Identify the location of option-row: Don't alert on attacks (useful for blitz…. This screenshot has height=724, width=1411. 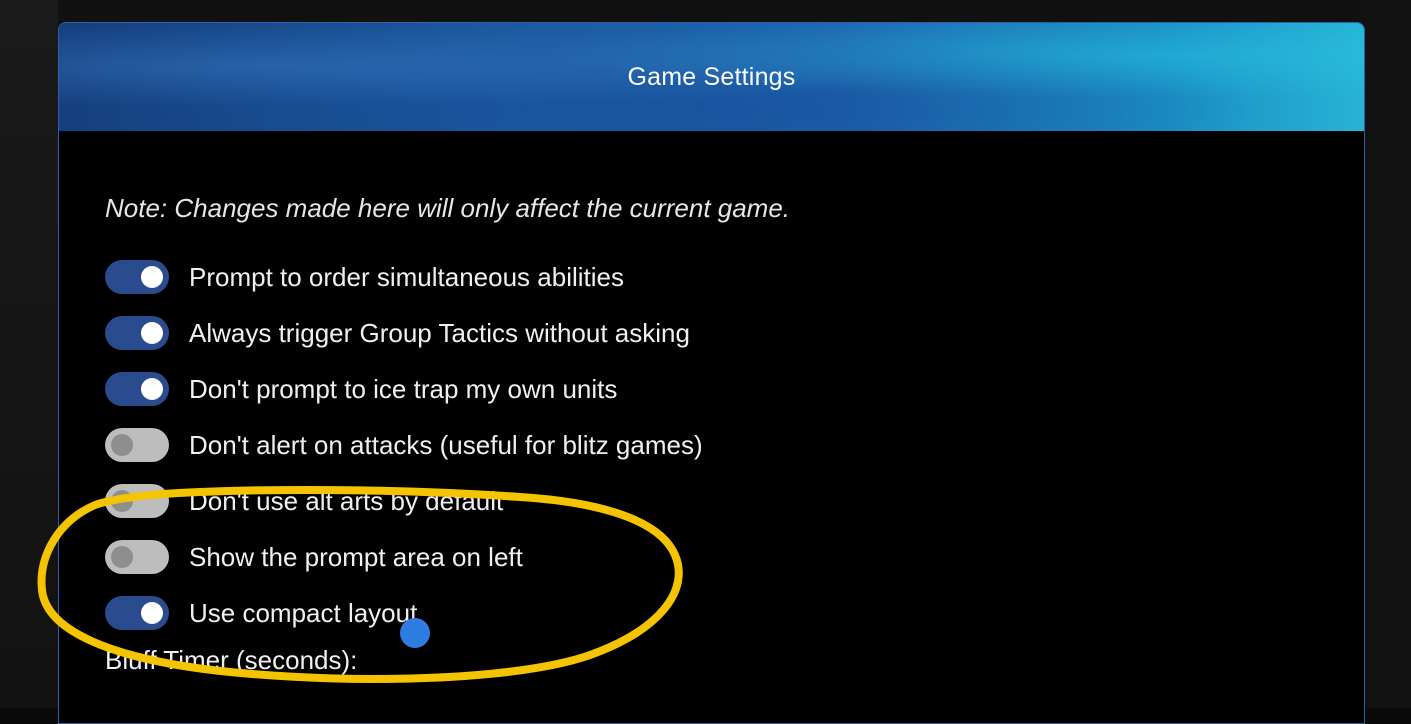
(734, 445).